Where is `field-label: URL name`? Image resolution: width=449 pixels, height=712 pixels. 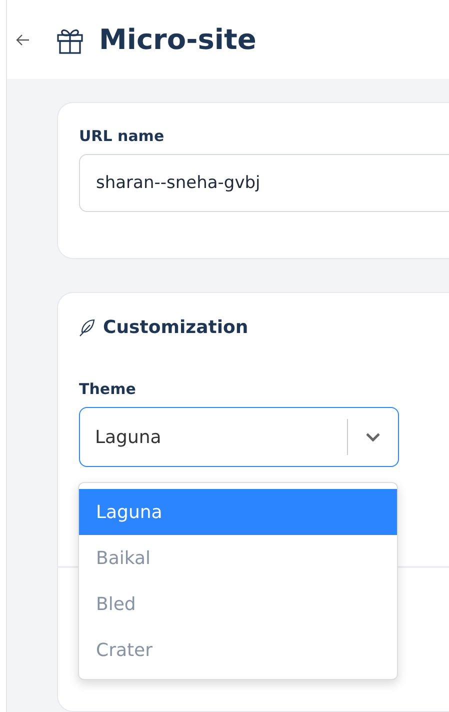 field-label: URL name is located at coordinates (122, 136).